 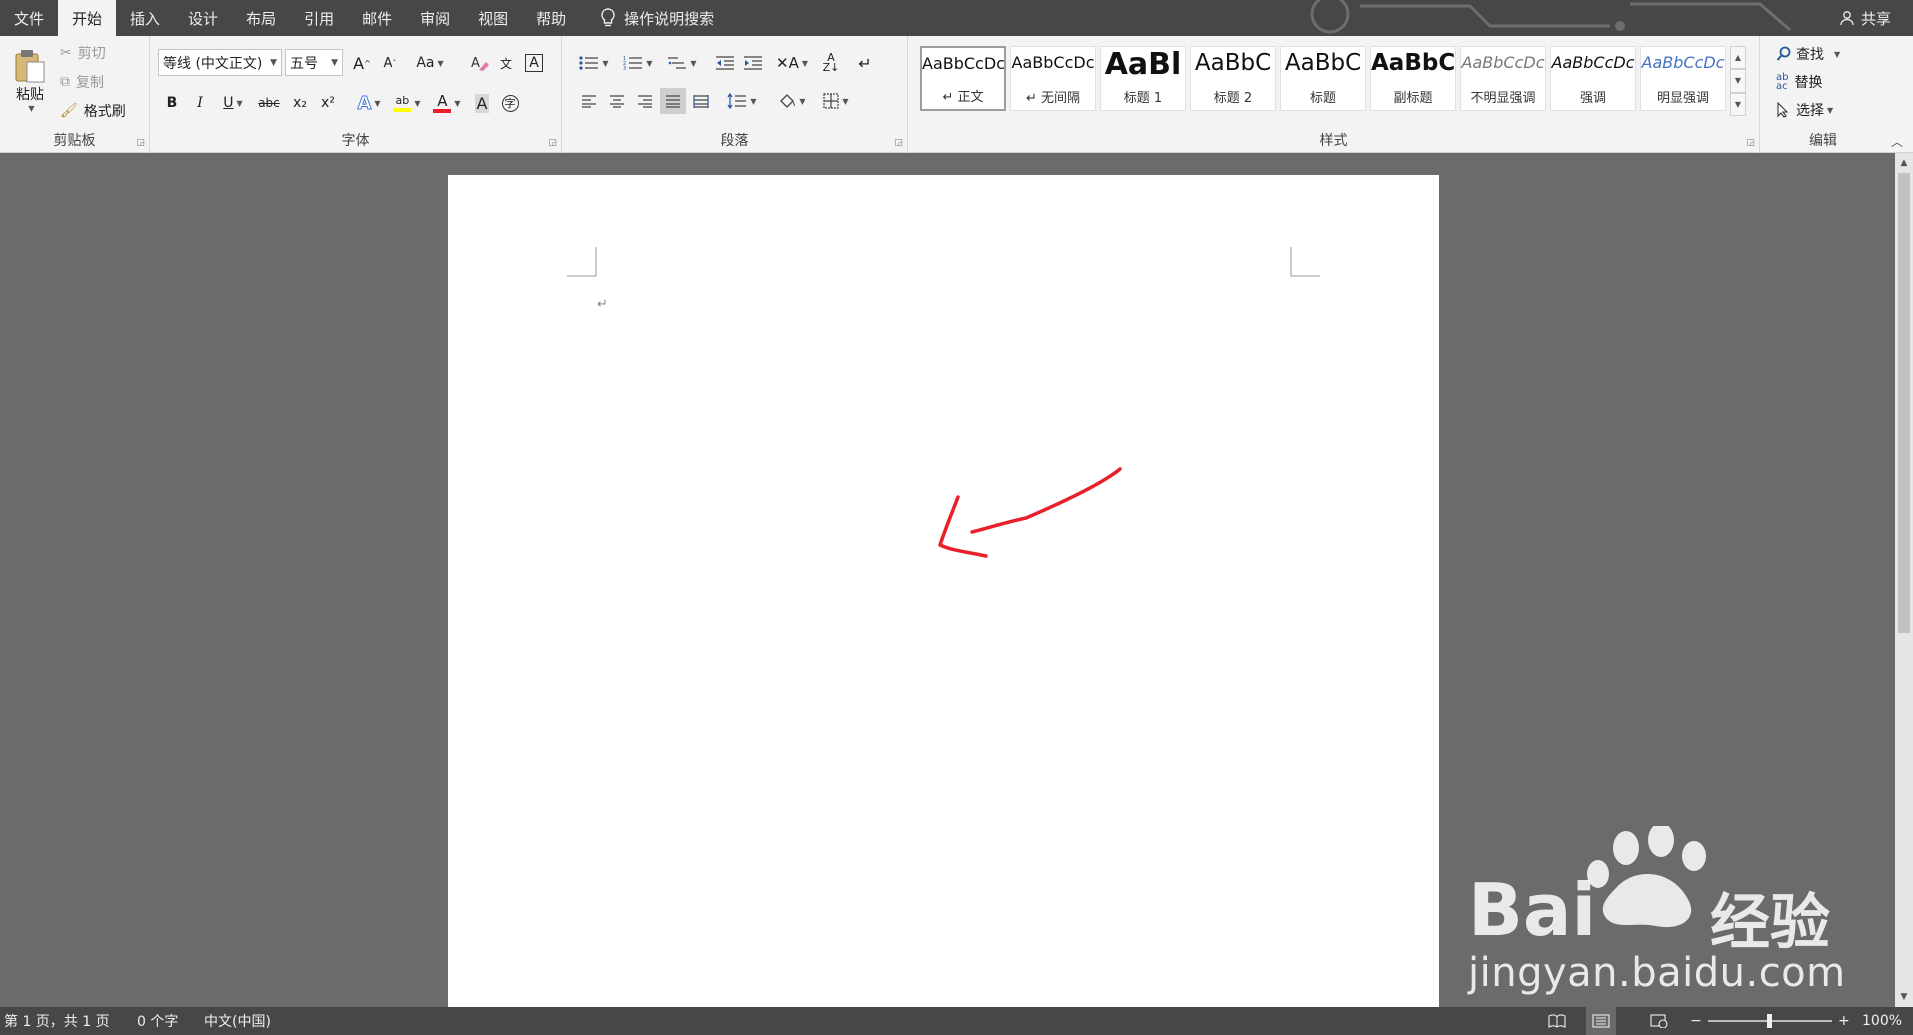 I want to click on style-sample: AaBbC, so click(x=1323, y=63).